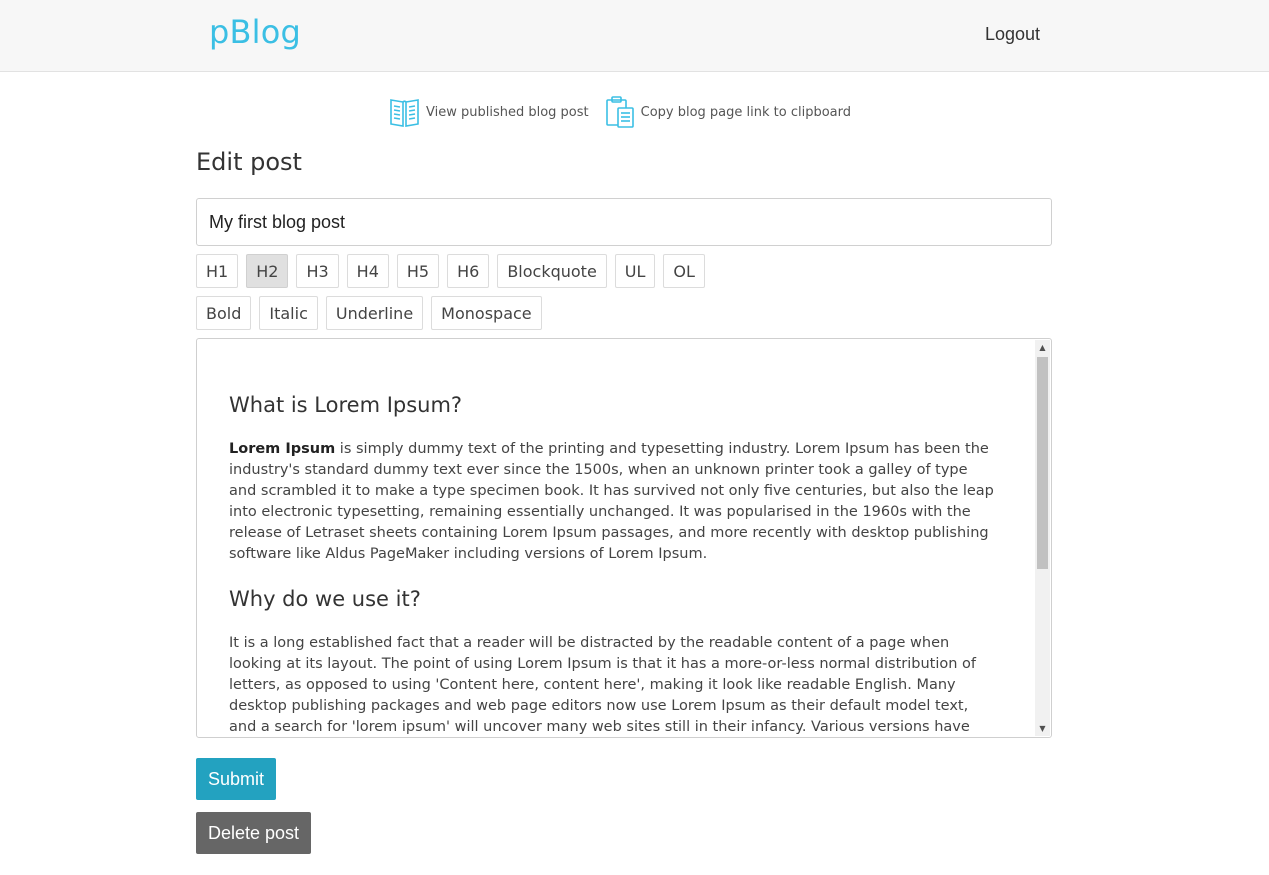 The height and width of the screenshot is (875, 1269). I want to click on format-toolbar-headings: H1 H2 H3 H4 H5 H6 Blockquote UL OL, so click(450, 271).